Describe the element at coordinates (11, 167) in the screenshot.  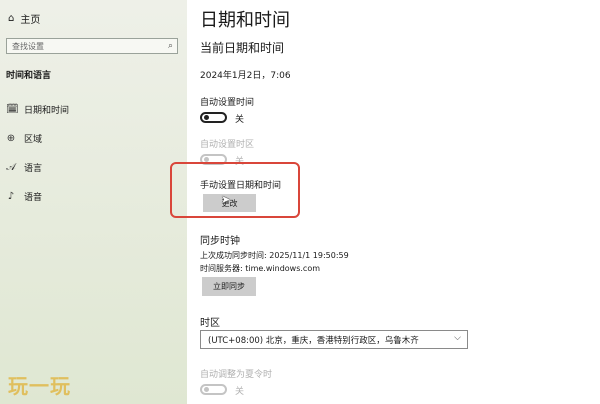
I see `language-icon: 𝒜` at that location.